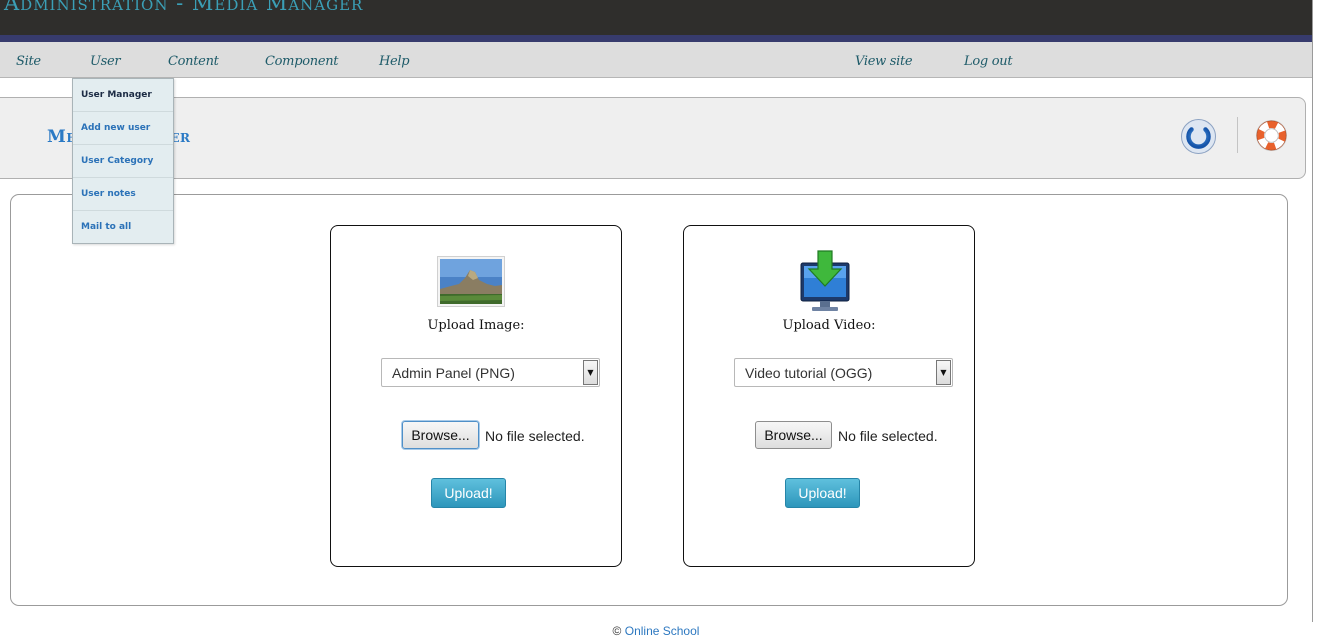 The height and width of the screenshot is (644, 1320). I want to click on footer: © Online School, so click(656, 631).